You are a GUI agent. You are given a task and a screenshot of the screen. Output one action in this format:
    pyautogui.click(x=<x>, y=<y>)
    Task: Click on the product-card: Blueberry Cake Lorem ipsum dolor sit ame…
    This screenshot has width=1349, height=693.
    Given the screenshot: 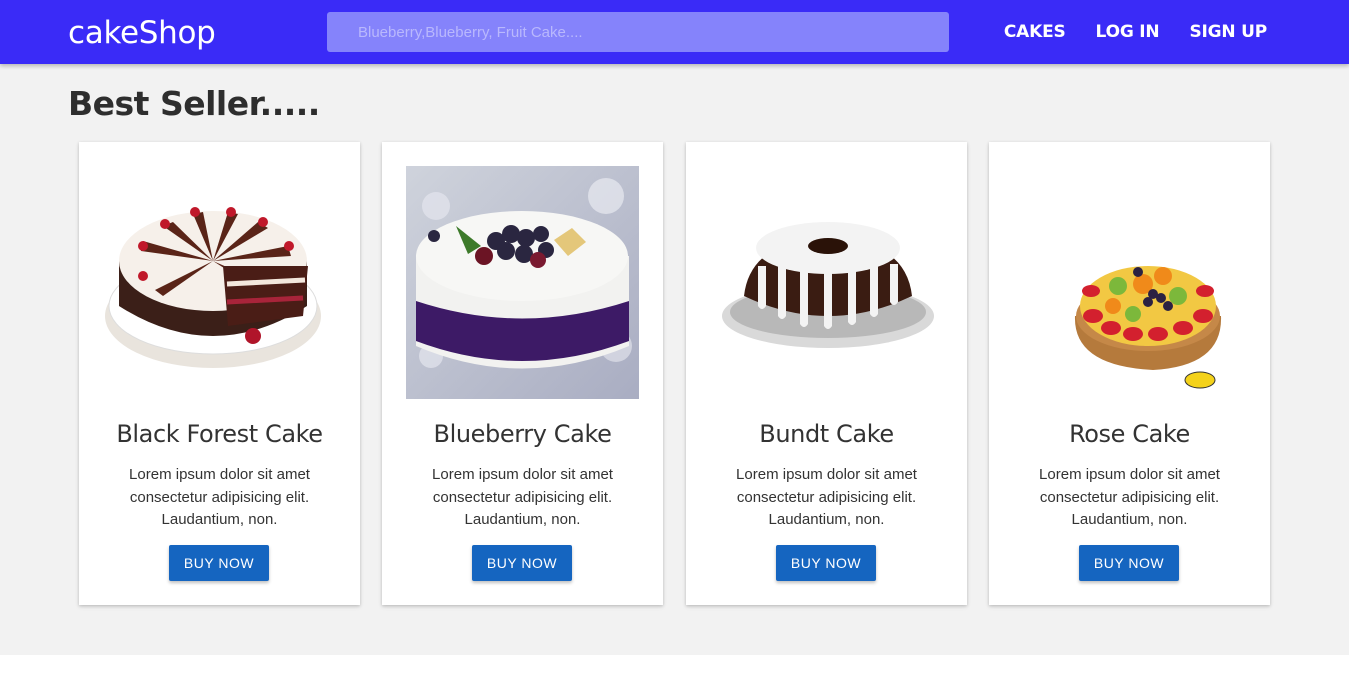 What is the action you would take?
    pyautogui.click(x=522, y=373)
    